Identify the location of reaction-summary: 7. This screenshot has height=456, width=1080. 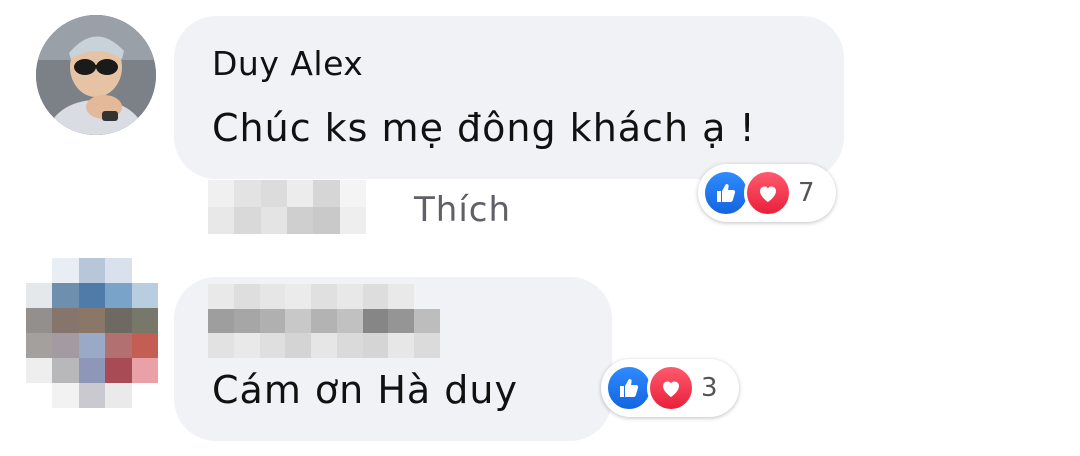
(767, 193).